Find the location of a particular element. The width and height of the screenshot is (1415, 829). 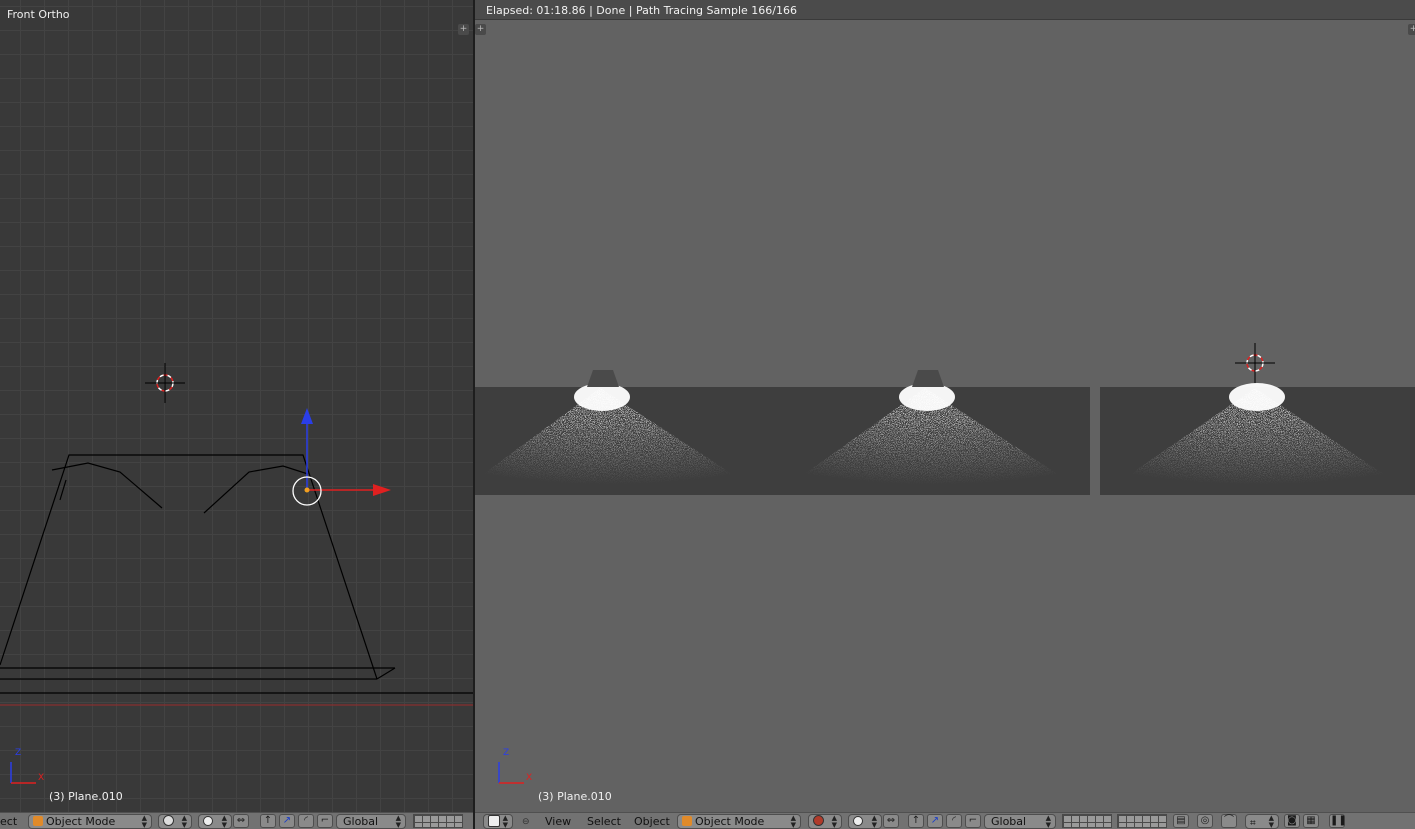

editor-type-dropdown: ▲ ▼ is located at coordinates (498, 821).